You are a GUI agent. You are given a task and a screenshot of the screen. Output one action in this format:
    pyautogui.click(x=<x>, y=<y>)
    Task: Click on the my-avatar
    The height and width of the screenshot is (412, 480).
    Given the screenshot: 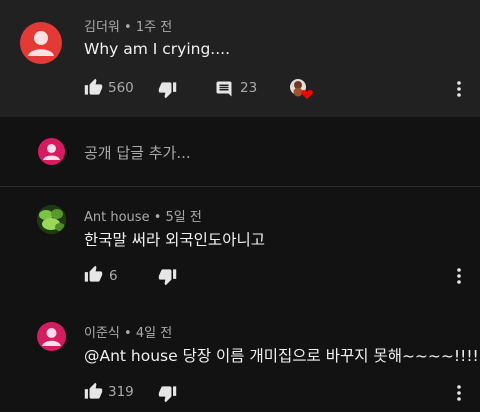 What is the action you would take?
    pyautogui.click(x=51, y=151)
    